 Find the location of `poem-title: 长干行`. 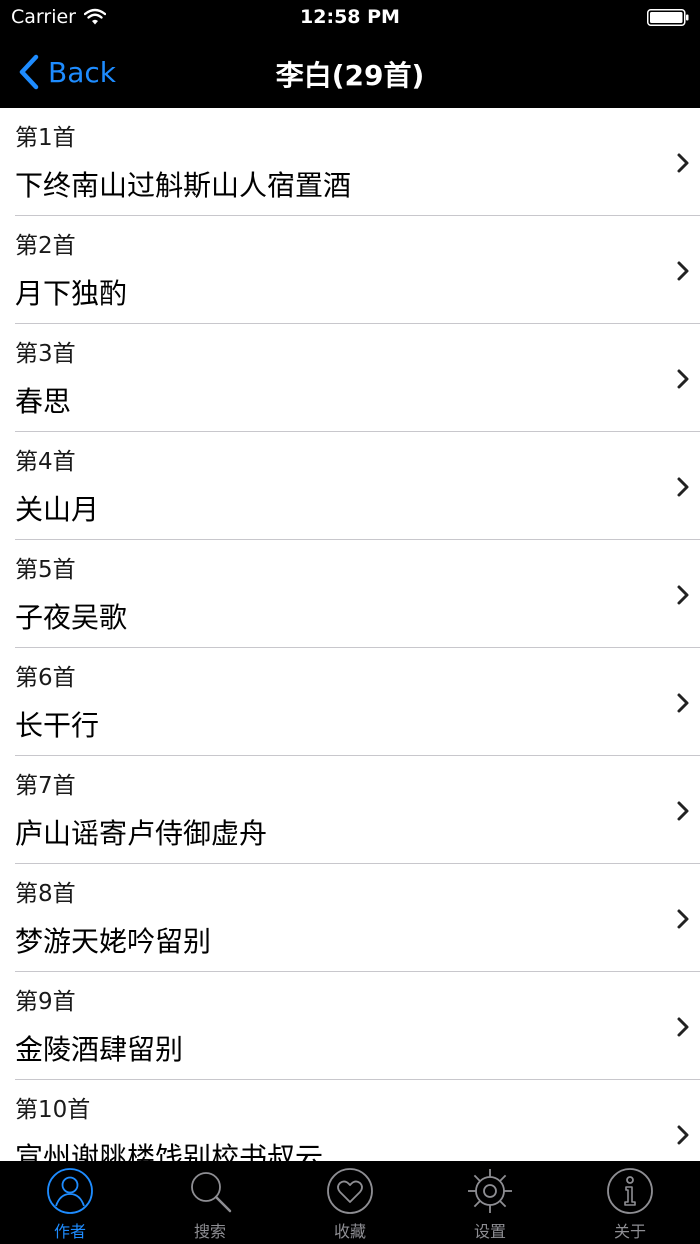

poem-title: 长干行 is located at coordinates (57, 725).